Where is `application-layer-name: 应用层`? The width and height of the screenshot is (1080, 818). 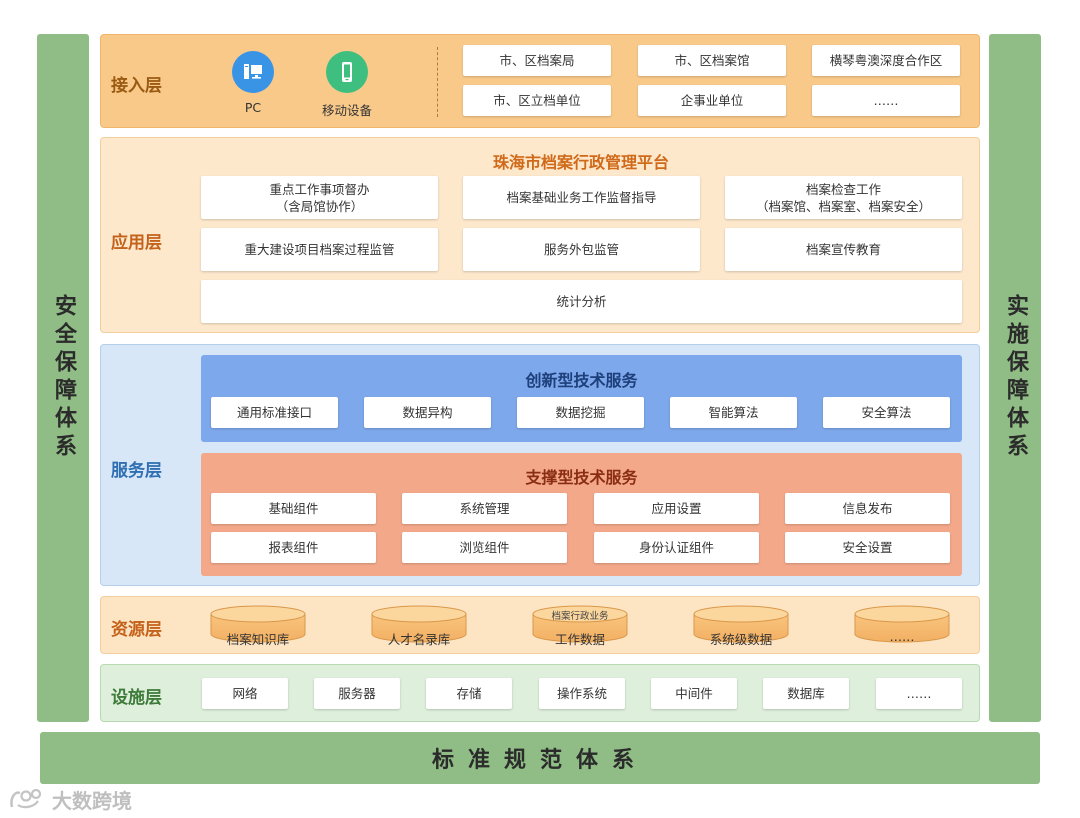
application-layer-name: 应用层 is located at coordinates (136, 243).